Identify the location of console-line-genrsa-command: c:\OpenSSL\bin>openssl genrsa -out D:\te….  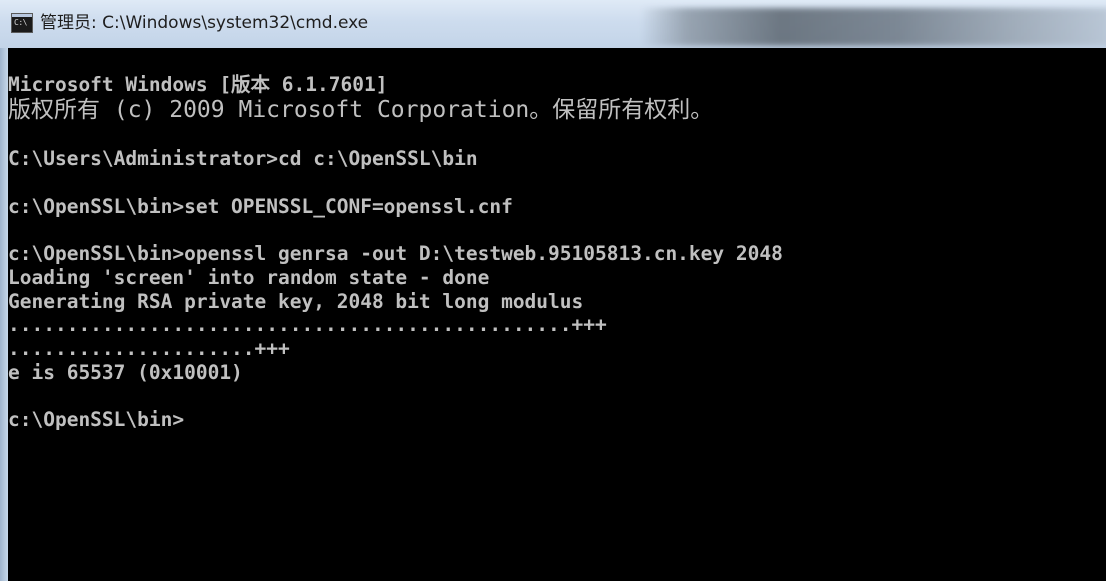
(395, 254).